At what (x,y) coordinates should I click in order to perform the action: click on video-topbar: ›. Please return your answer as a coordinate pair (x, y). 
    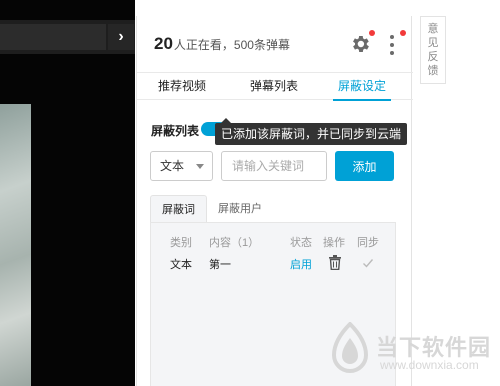
    Looking at the image, I should click on (67, 37).